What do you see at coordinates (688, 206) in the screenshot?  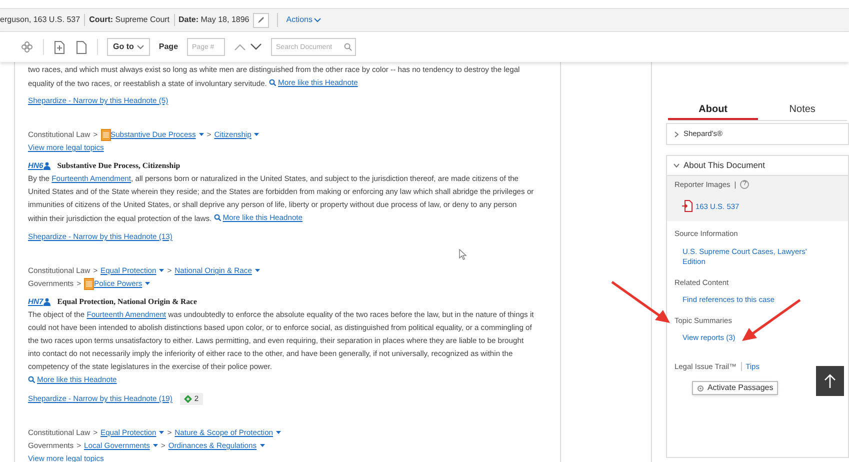 I see `pdf-document-icon` at bounding box center [688, 206].